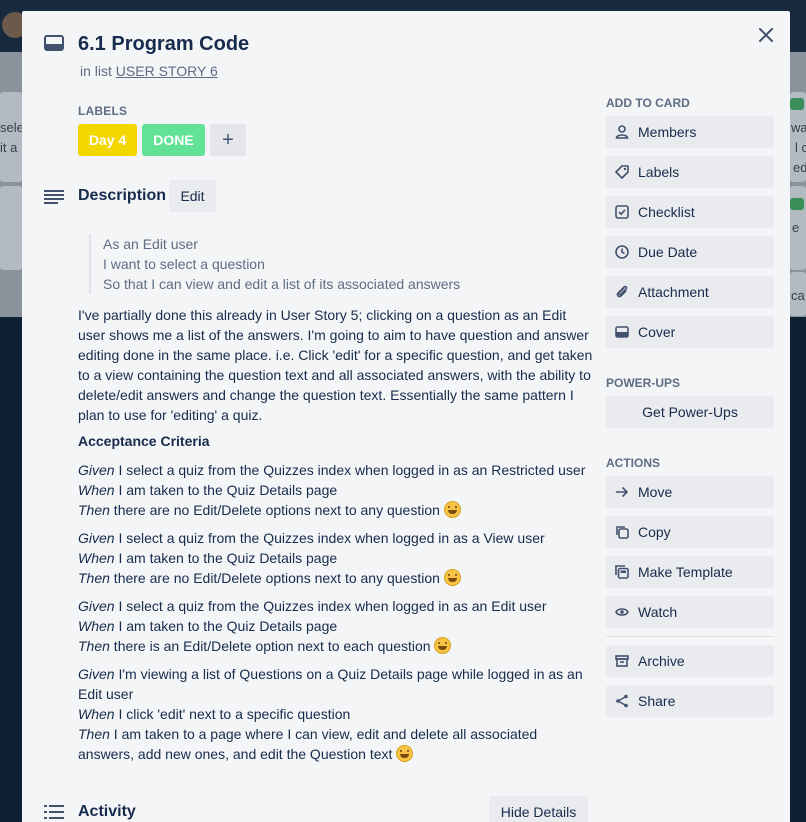 Image resolution: width=806 pixels, height=822 pixels. I want to click on eye-icon, so click(622, 612).